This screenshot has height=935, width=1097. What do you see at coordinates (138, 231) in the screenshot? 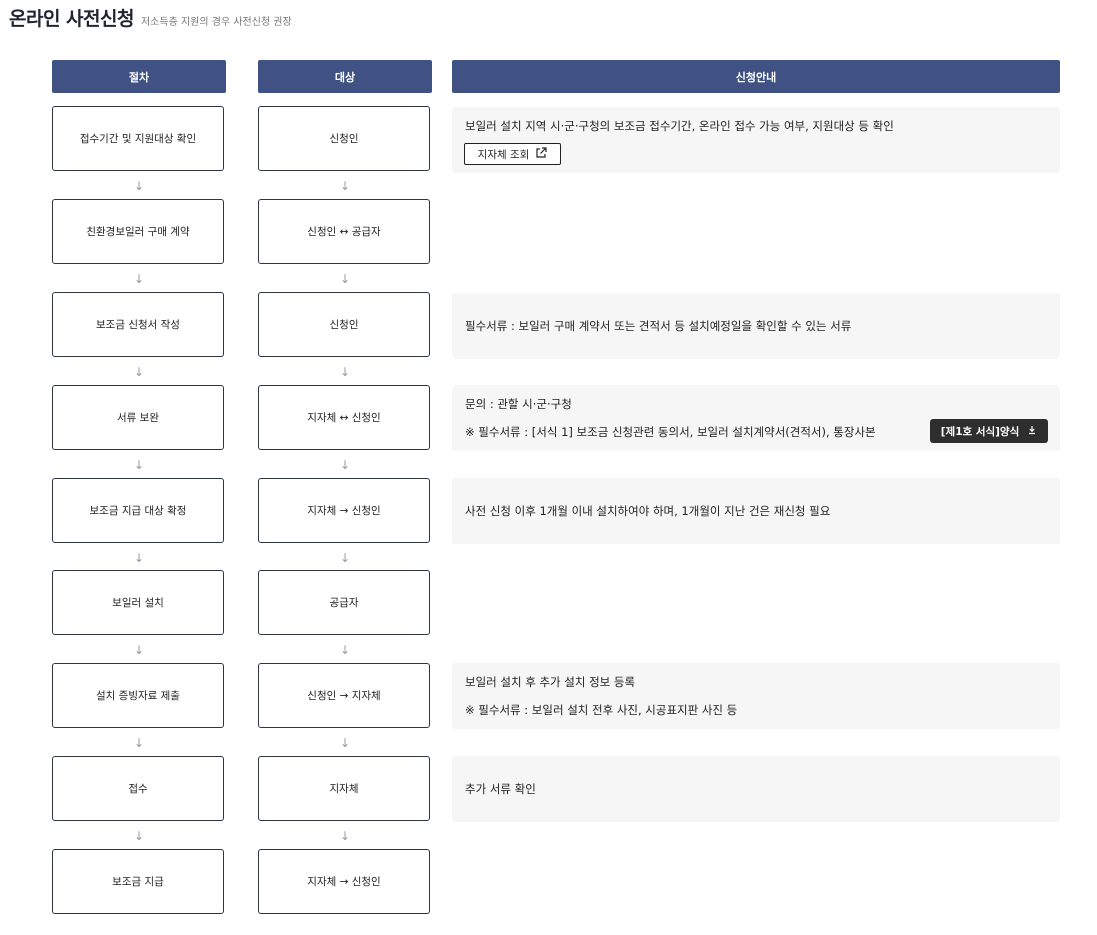
I see `step-box: 친환경보일러 구매 계약` at bounding box center [138, 231].